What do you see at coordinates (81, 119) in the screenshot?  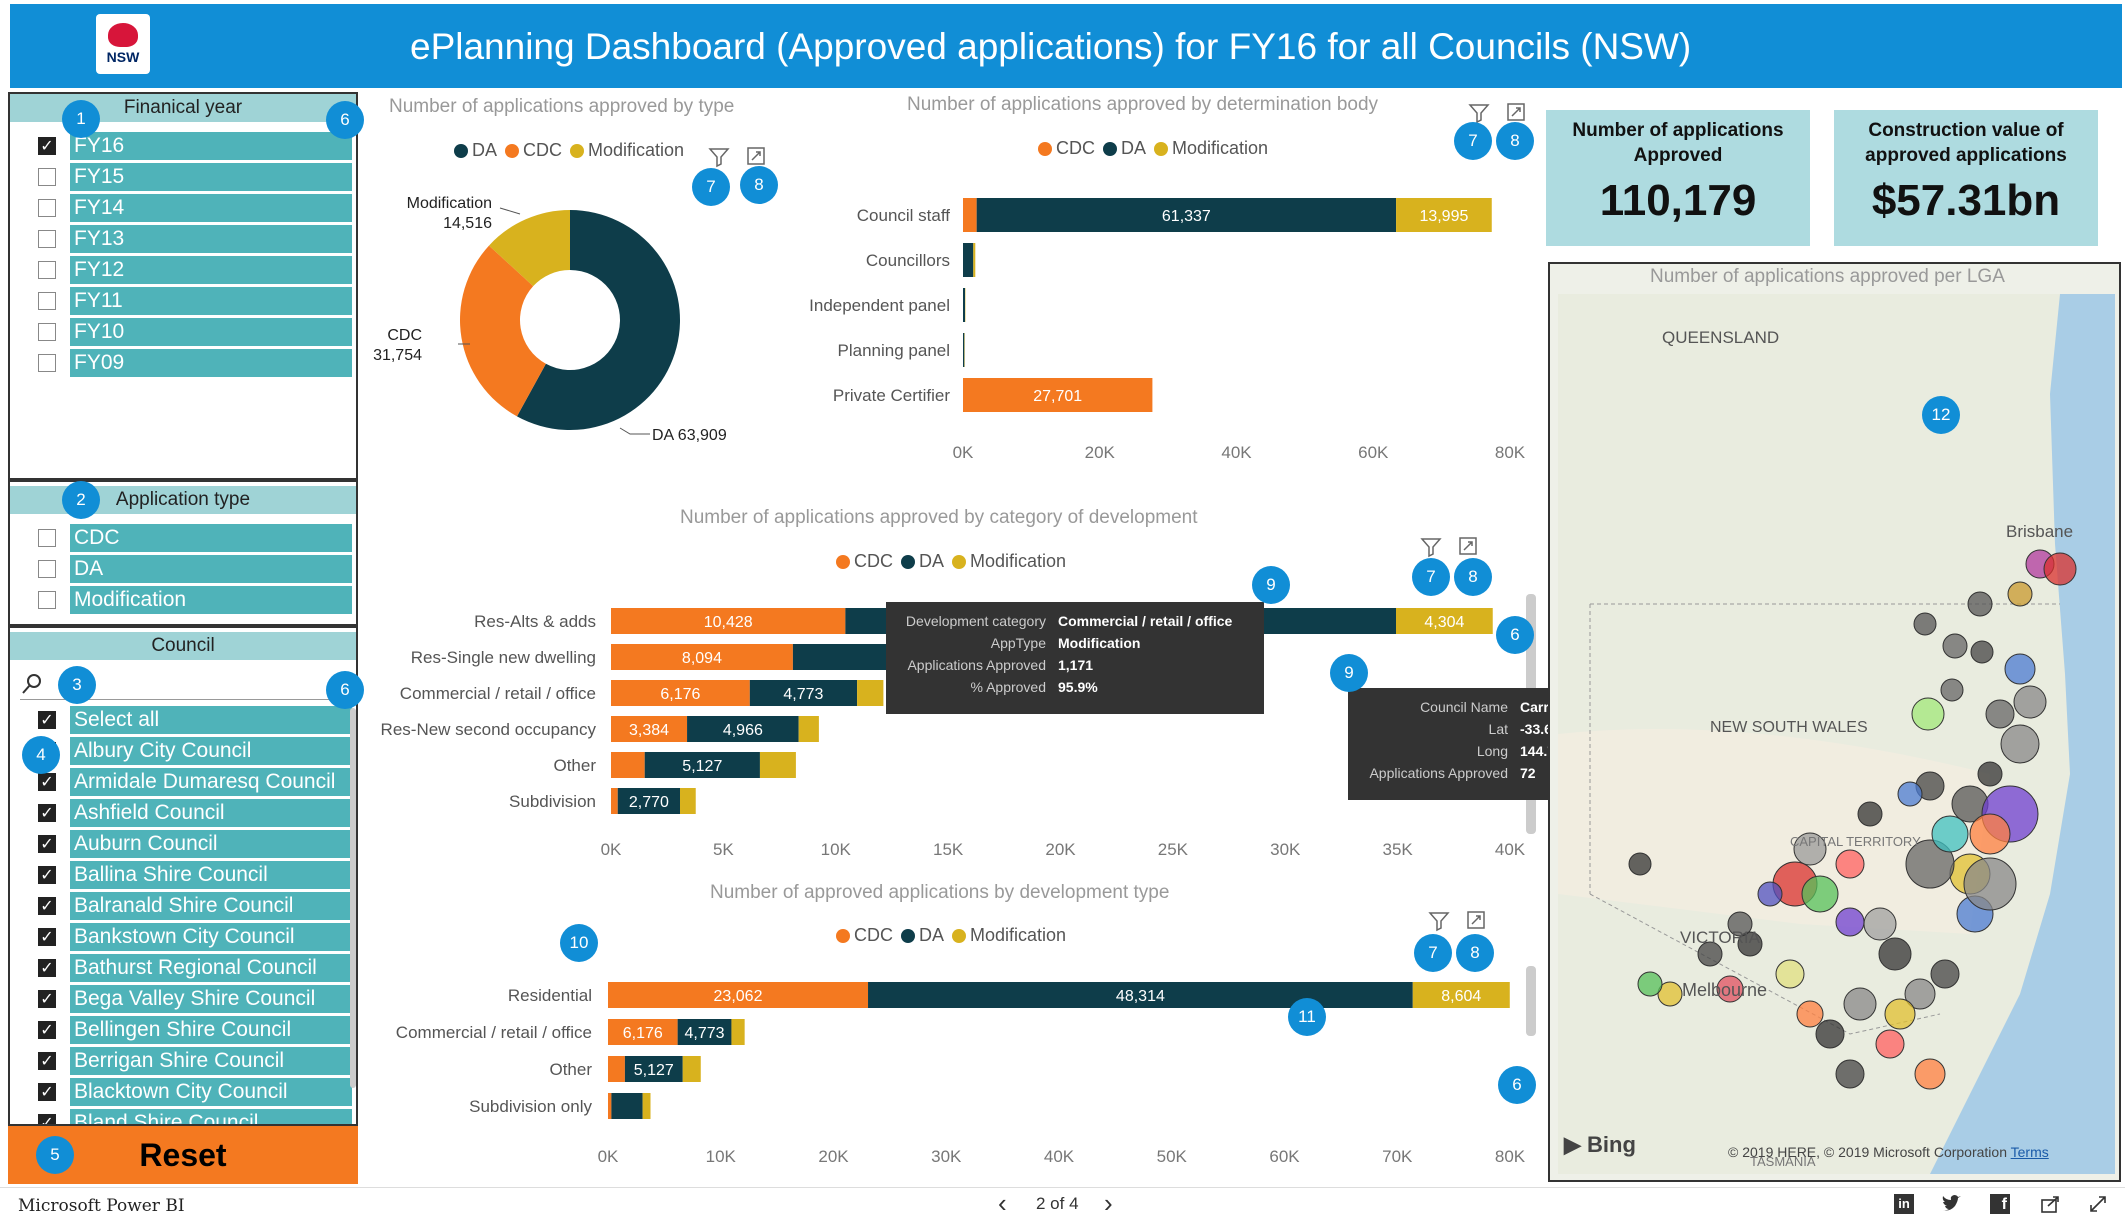 I see `badge-1: 1` at bounding box center [81, 119].